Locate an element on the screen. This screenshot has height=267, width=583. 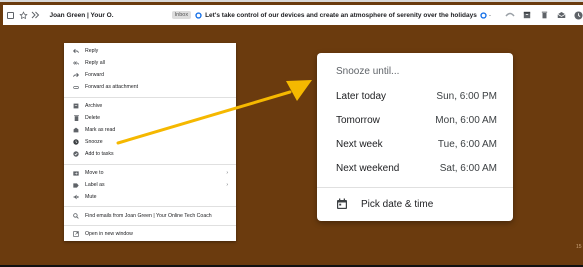
reply-icon is located at coordinates (76, 51).